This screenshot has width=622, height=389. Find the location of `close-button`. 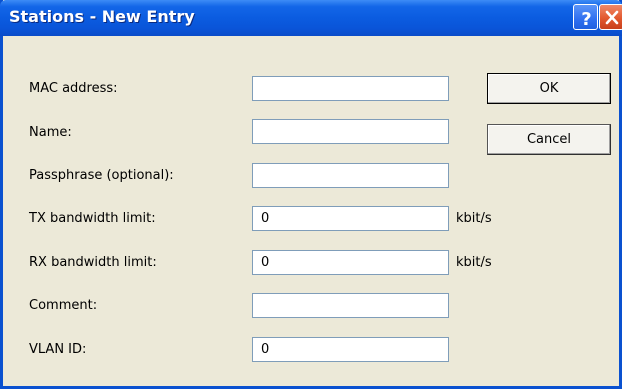

close-button is located at coordinates (610, 17).